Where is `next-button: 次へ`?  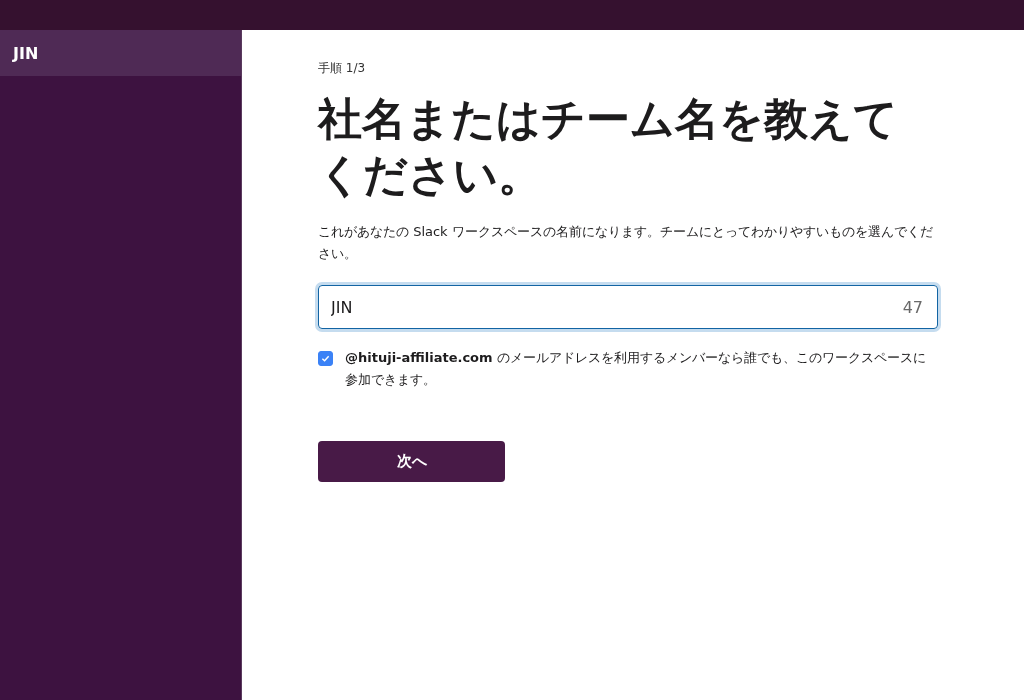 next-button: 次へ is located at coordinates (411, 461).